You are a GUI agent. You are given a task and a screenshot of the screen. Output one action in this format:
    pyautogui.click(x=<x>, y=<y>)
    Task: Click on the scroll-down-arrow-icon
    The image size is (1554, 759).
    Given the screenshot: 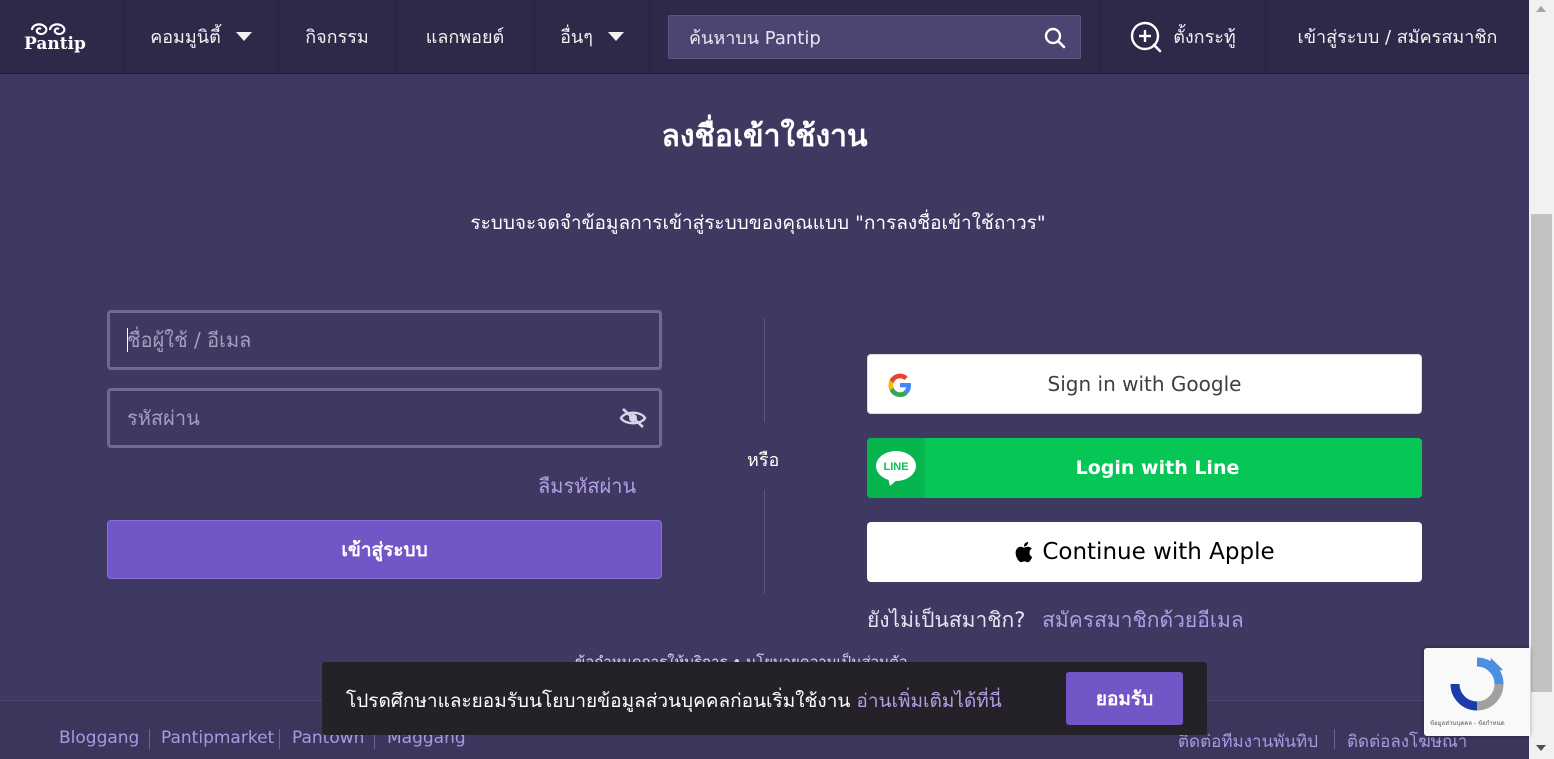 What is the action you would take?
    pyautogui.click(x=1541, y=748)
    